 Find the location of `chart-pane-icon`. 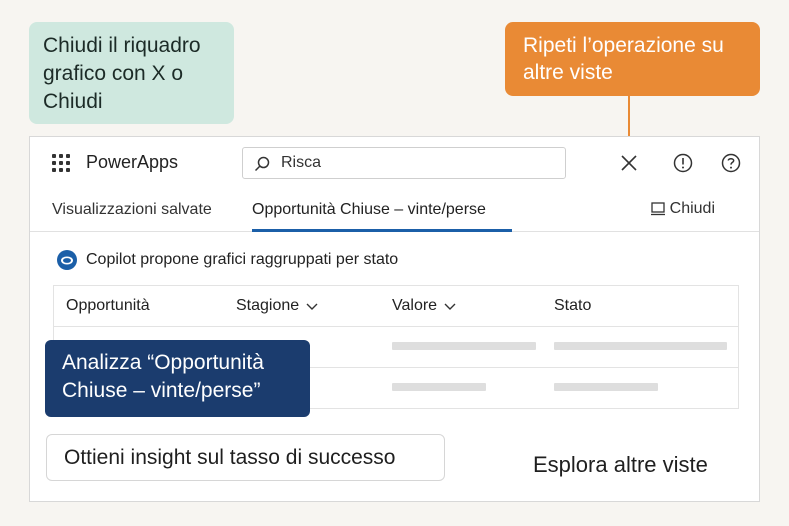

chart-pane-icon is located at coordinates (657, 209).